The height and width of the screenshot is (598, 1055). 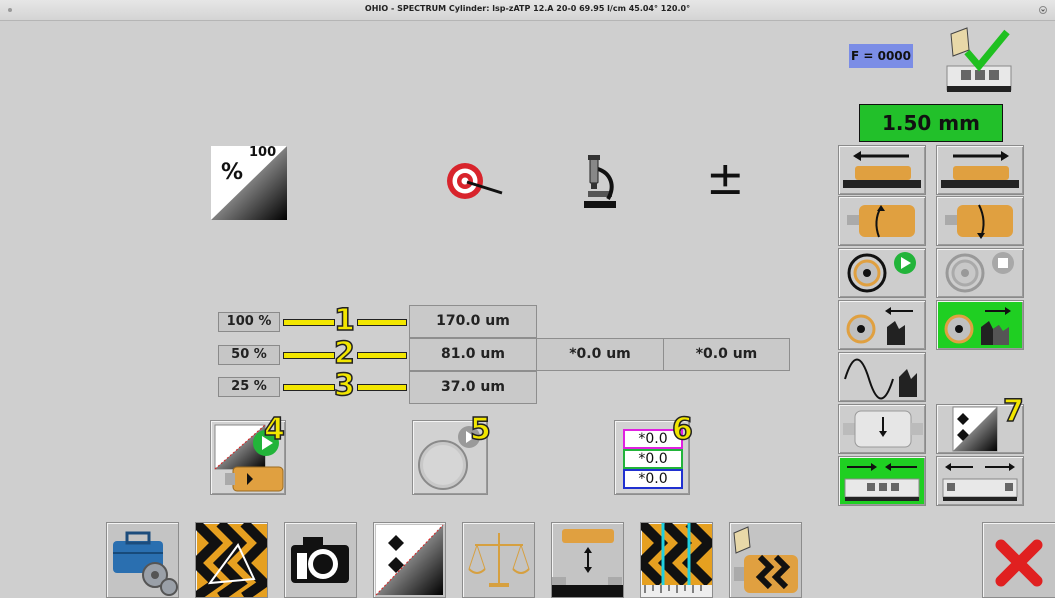 What do you see at coordinates (473, 354) in the screenshot?
I see `row2-value-1: 81.0 um` at bounding box center [473, 354].